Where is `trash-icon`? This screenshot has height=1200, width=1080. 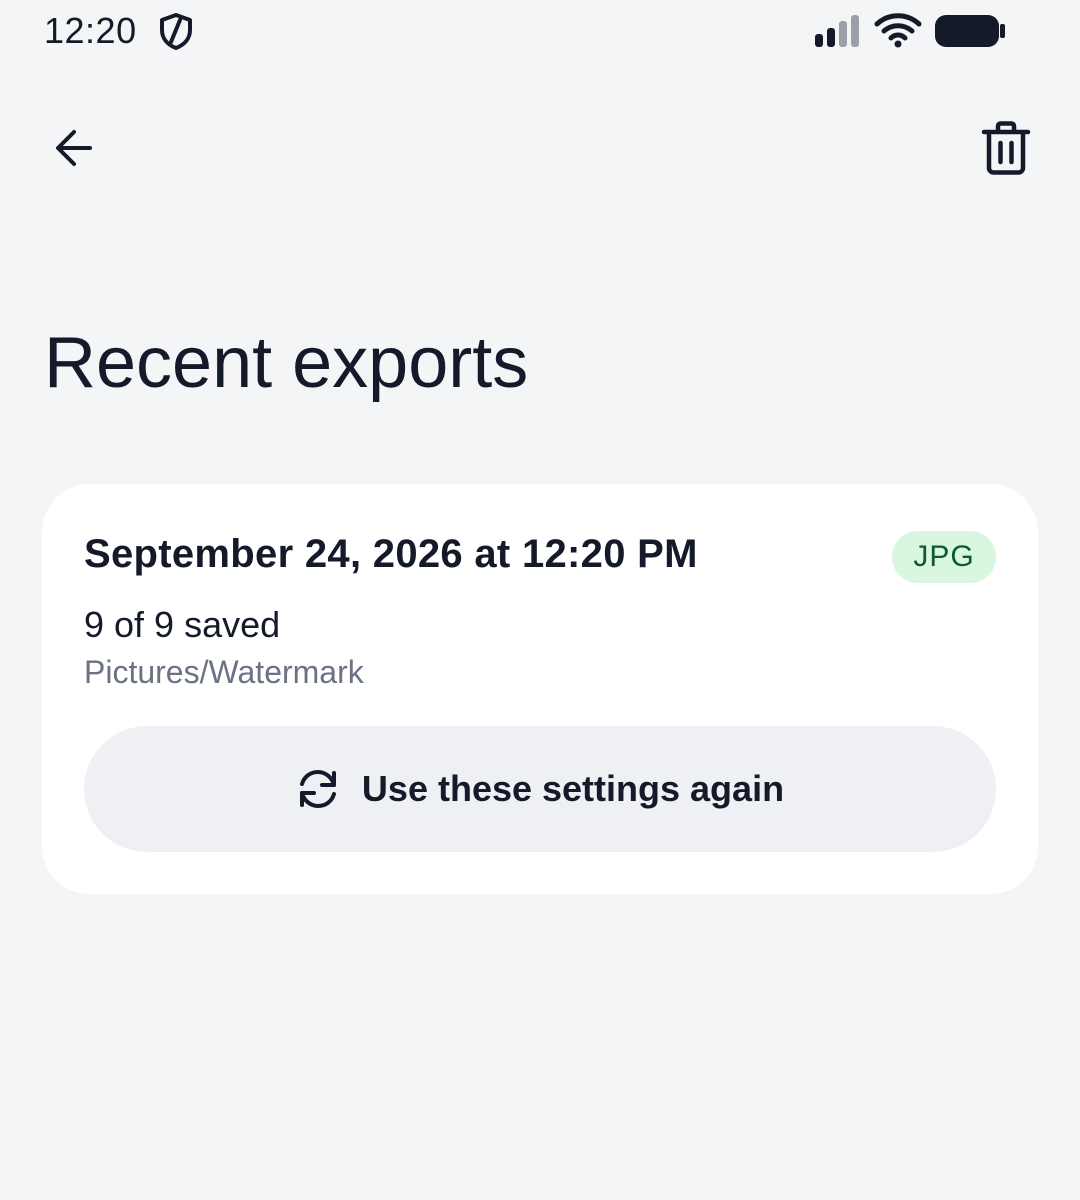
trash-icon is located at coordinates (1006, 148).